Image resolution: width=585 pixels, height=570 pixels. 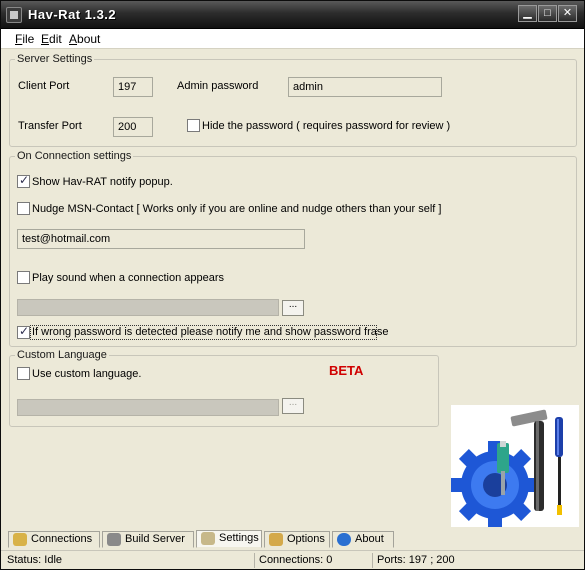 What do you see at coordinates (527, 13) in the screenshot?
I see `minimize-button: ▁` at bounding box center [527, 13].